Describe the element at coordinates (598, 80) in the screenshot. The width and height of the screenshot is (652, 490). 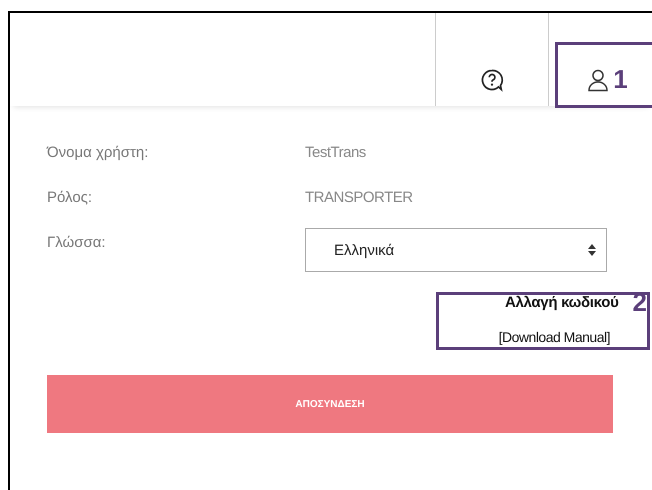
I see `user-icon` at that location.